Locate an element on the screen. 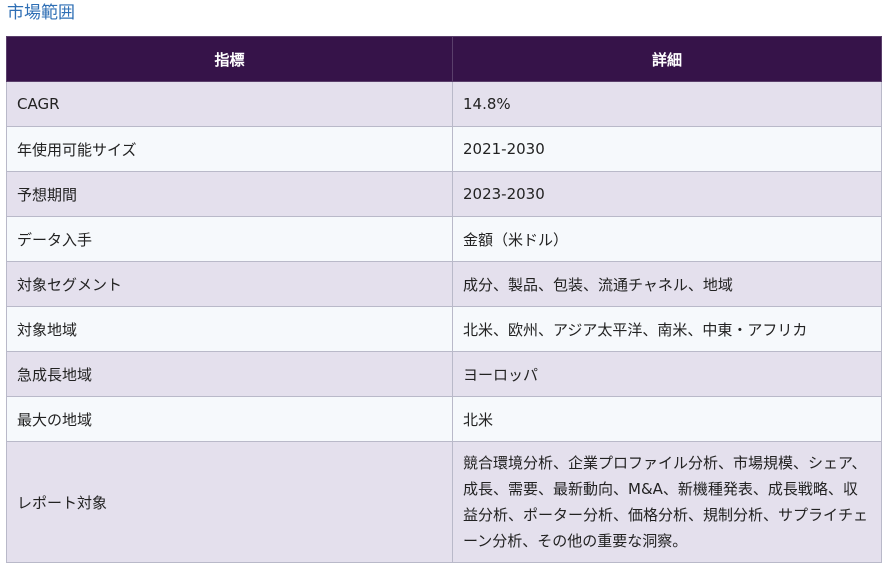 Image resolution: width=886 pixels, height=563 pixels. detail-cell: 金額（米ドル） is located at coordinates (667, 239).